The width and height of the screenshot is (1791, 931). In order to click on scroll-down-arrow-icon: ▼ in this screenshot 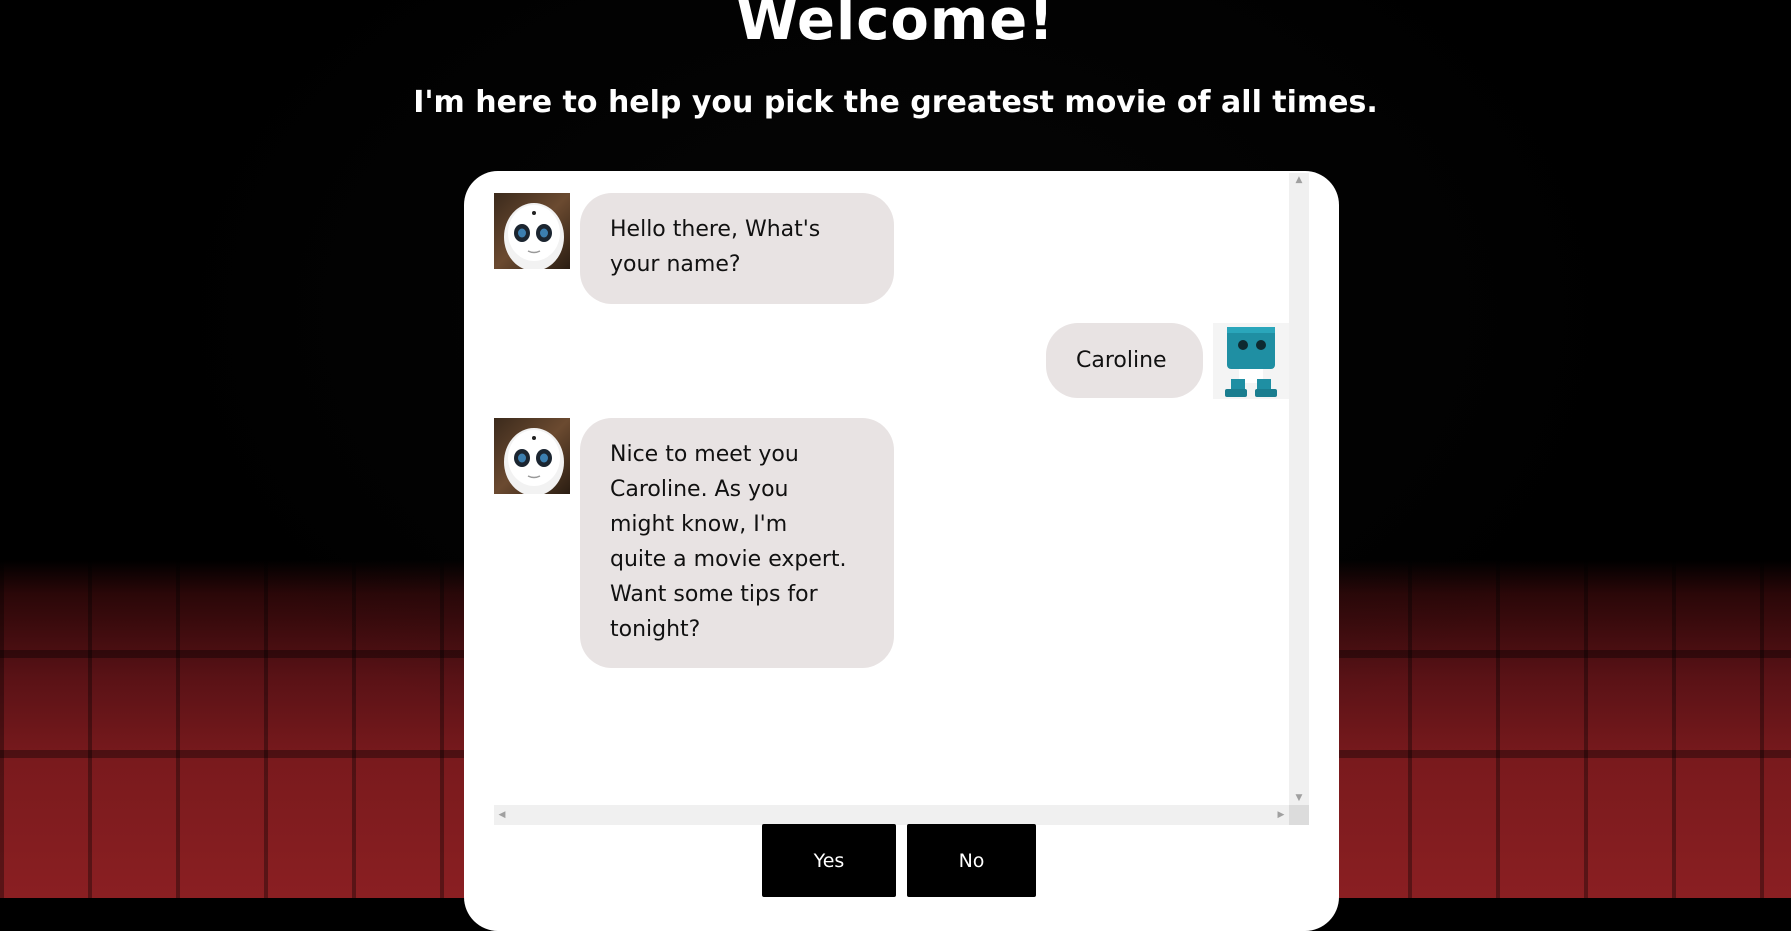, I will do `click(1299, 798)`.